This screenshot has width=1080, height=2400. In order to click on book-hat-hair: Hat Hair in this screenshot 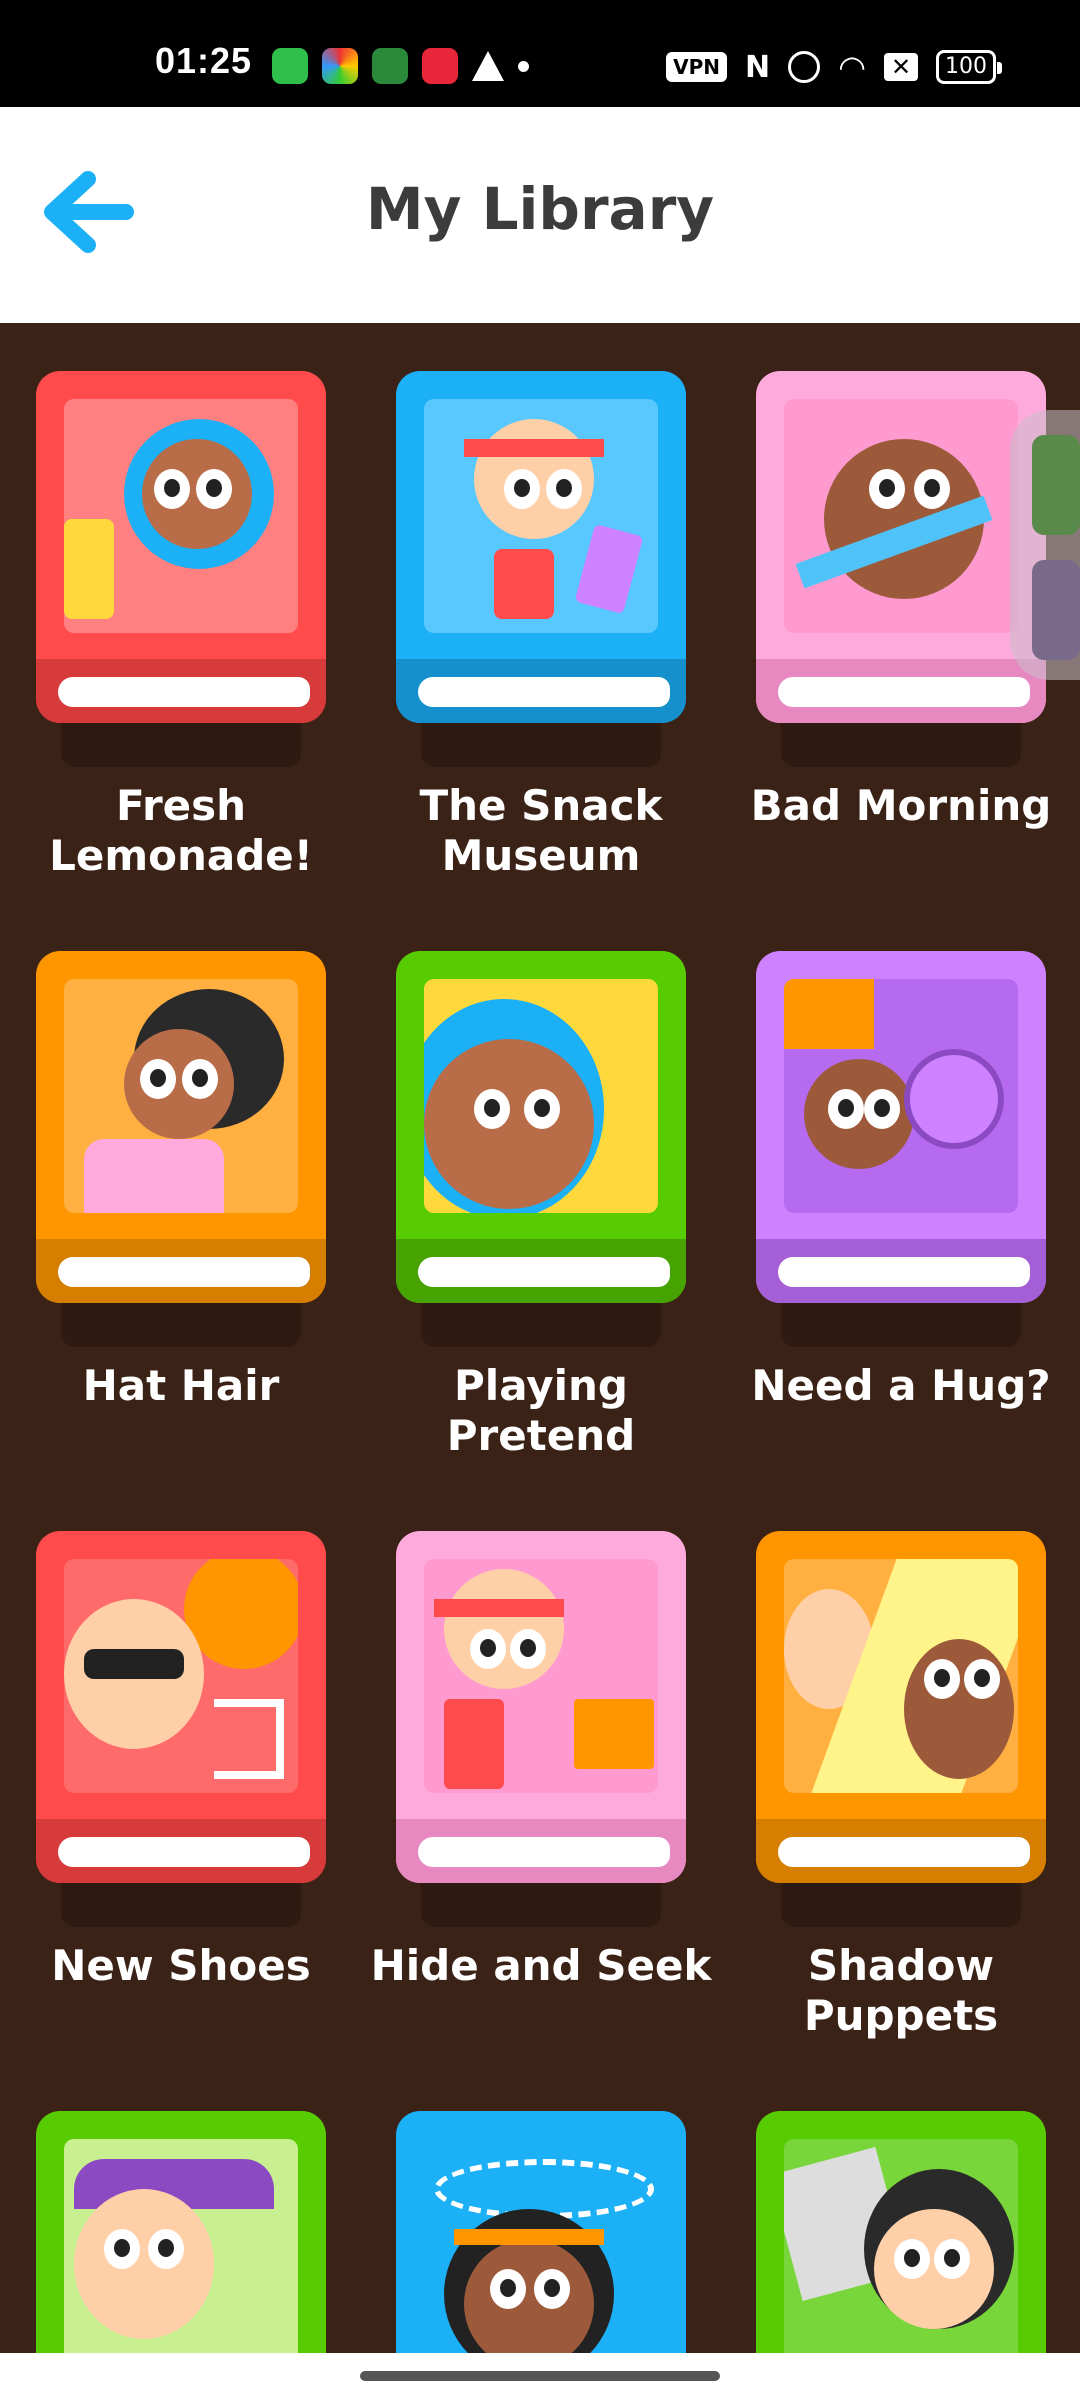, I will do `click(181, 1181)`.